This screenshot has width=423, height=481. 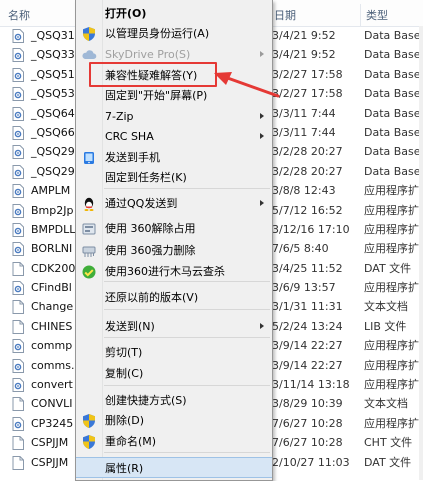 What do you see at coordinates (247, 85) in the screenshot?
I see `annotation-arrow` at bounding box center [247, 85].